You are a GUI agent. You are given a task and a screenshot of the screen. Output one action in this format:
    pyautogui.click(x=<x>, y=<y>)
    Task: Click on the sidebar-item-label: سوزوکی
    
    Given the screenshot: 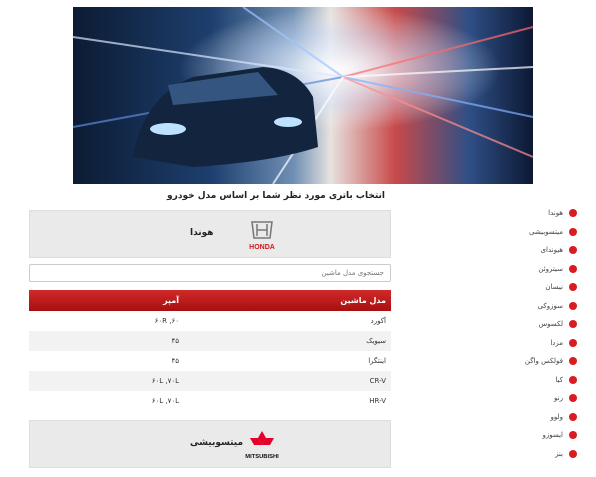 What is the action you would take?
    pyautogui.click(x=550, y=305)
    